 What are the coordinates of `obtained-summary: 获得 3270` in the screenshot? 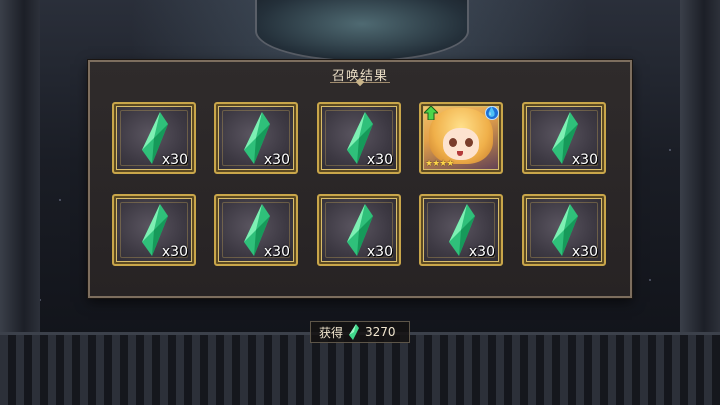 It's located at (360, 332).